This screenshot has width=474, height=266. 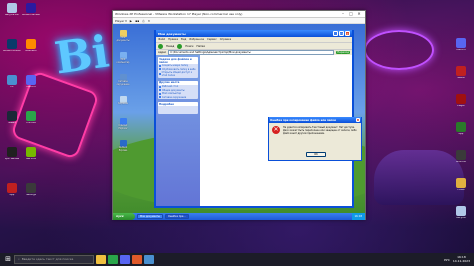 What do you see at coordinates (12, 158) in the screenshot?
I see `desktop-icon-8: Epic Games` at bounding box center [12, 158].